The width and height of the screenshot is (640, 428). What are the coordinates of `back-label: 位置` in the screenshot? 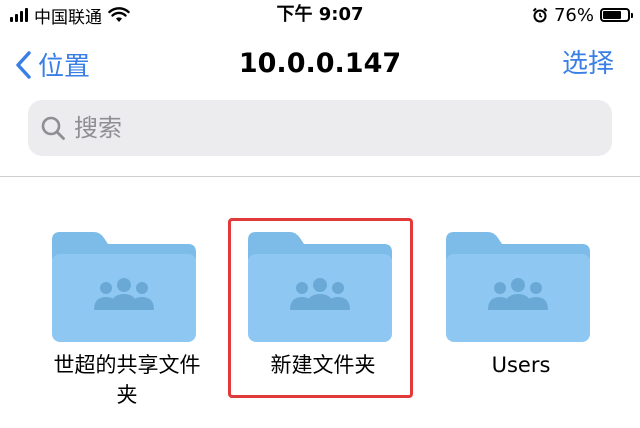 It's located at (64, 67).